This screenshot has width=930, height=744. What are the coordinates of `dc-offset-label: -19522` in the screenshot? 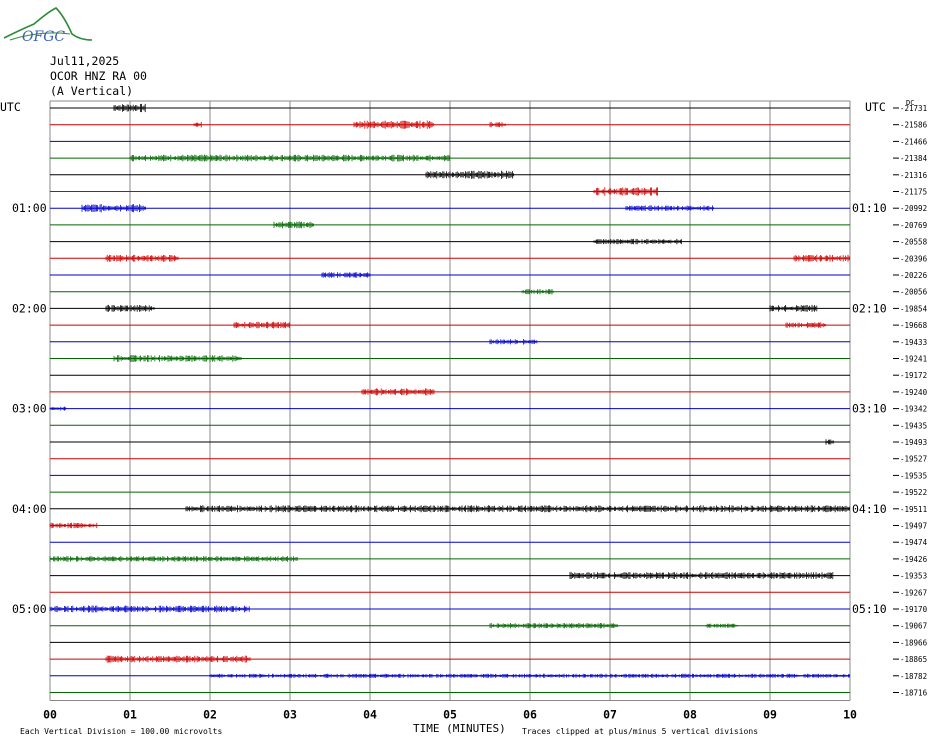 It's located at (913, 492).